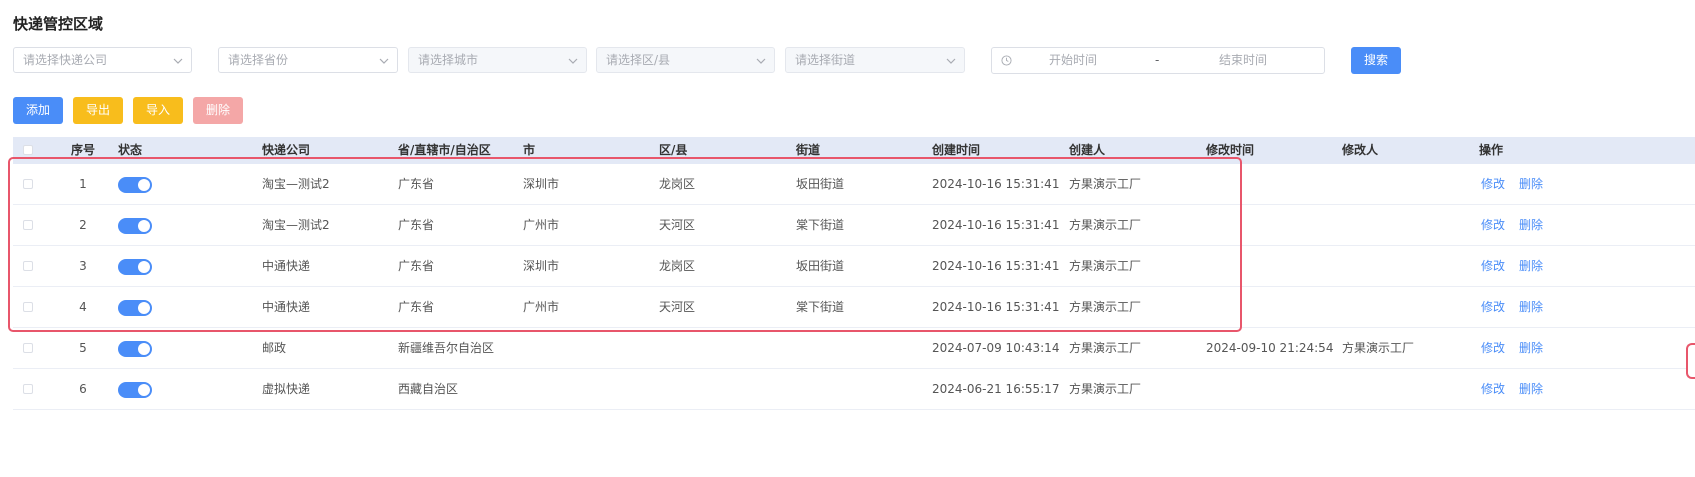 Image resolution: width=1695 pixels, height=477 pixels. What do you see at coordinates (685, 60) in the screenshot?
I see `district-select: 请选择区/县` at bounding box center [685, 60].